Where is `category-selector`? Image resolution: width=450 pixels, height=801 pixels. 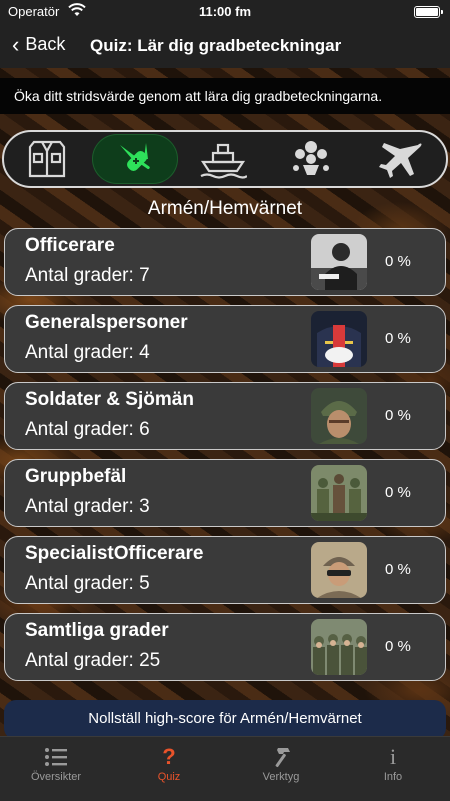 category-selector is located at coordinates (225, 159).